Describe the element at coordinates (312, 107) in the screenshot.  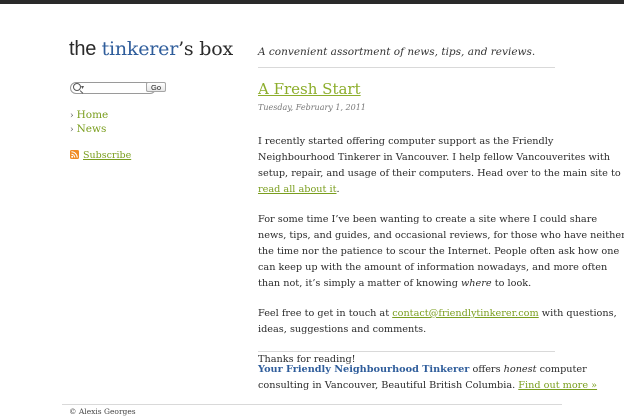
I see `post-date: Tuesday, February 1, 2011` at that location.